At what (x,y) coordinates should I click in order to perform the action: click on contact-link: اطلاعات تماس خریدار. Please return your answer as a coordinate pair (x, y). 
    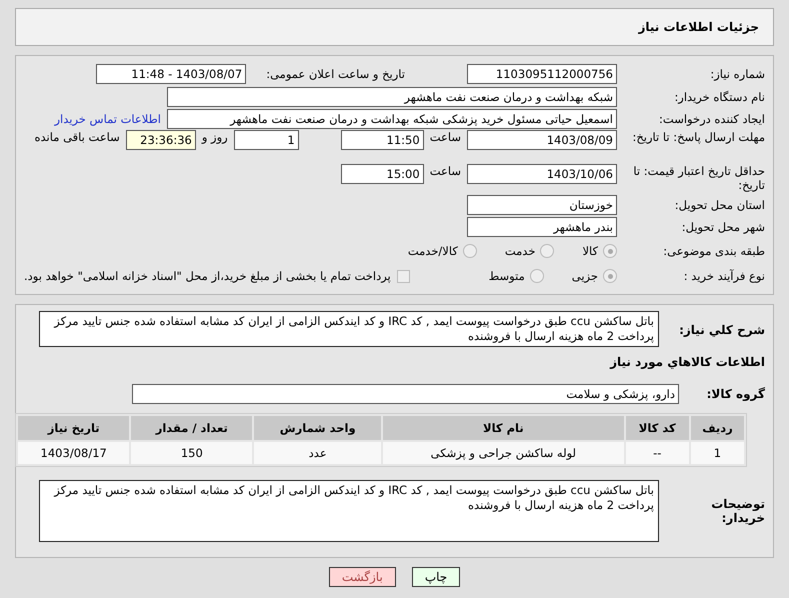
    Looking at the image, I should click on (107, 119).